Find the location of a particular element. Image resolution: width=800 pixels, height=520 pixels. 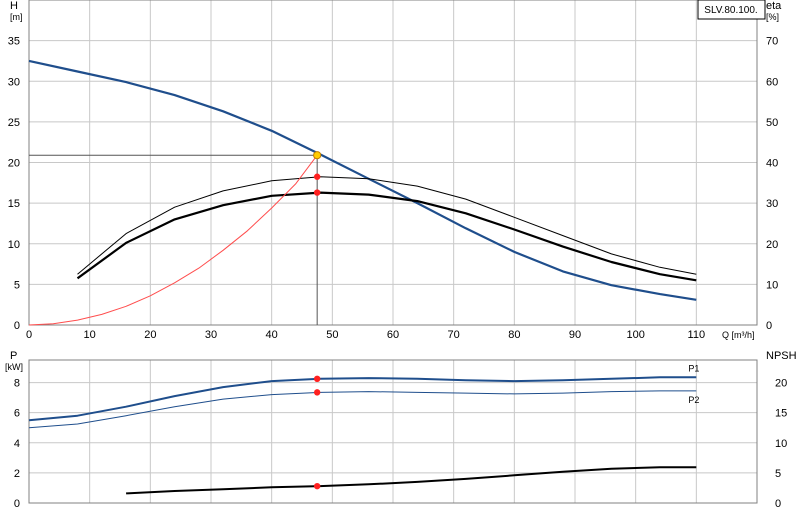

x-tick-label: 0 is located at coordinates (29, 335).